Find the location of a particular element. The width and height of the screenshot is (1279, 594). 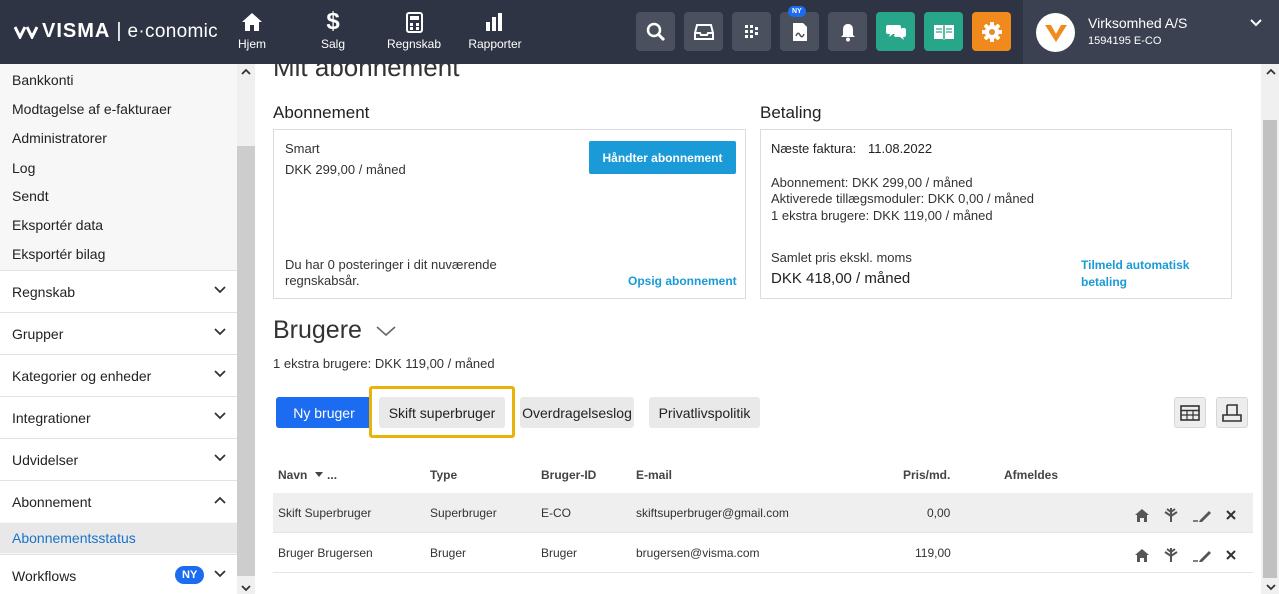

nav-sales-label: Salg is located at coordinates (333, 44).